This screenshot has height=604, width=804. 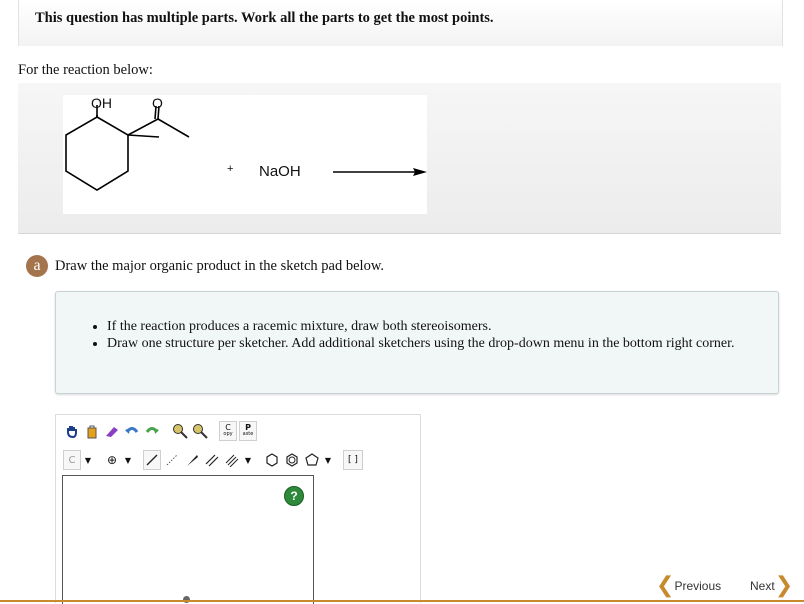 What do you see at coordinates (784, 585) in the screenshot?
I see `chevron-right-icon: ❯` at bounding box center [784, 585].